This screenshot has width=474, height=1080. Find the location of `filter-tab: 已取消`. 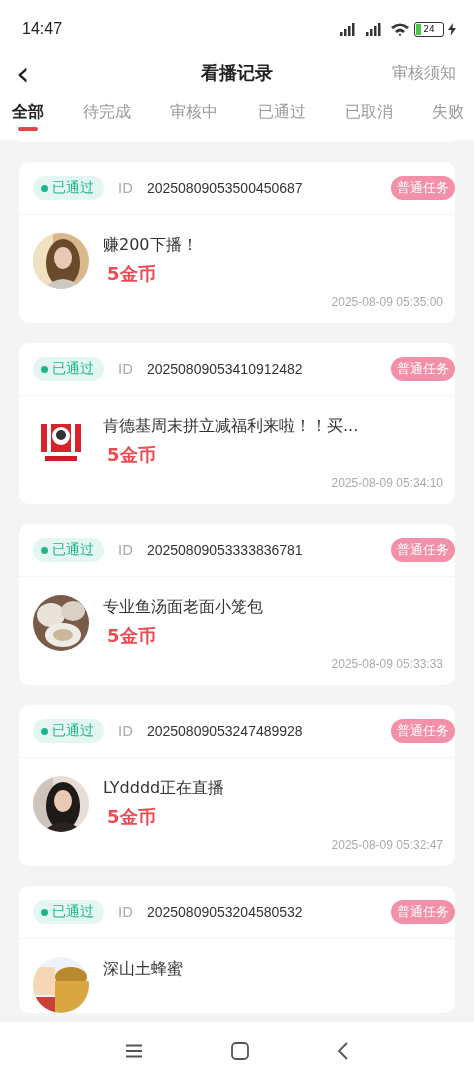

filter-tab: 已取消 is located at coordinates (368, 114).